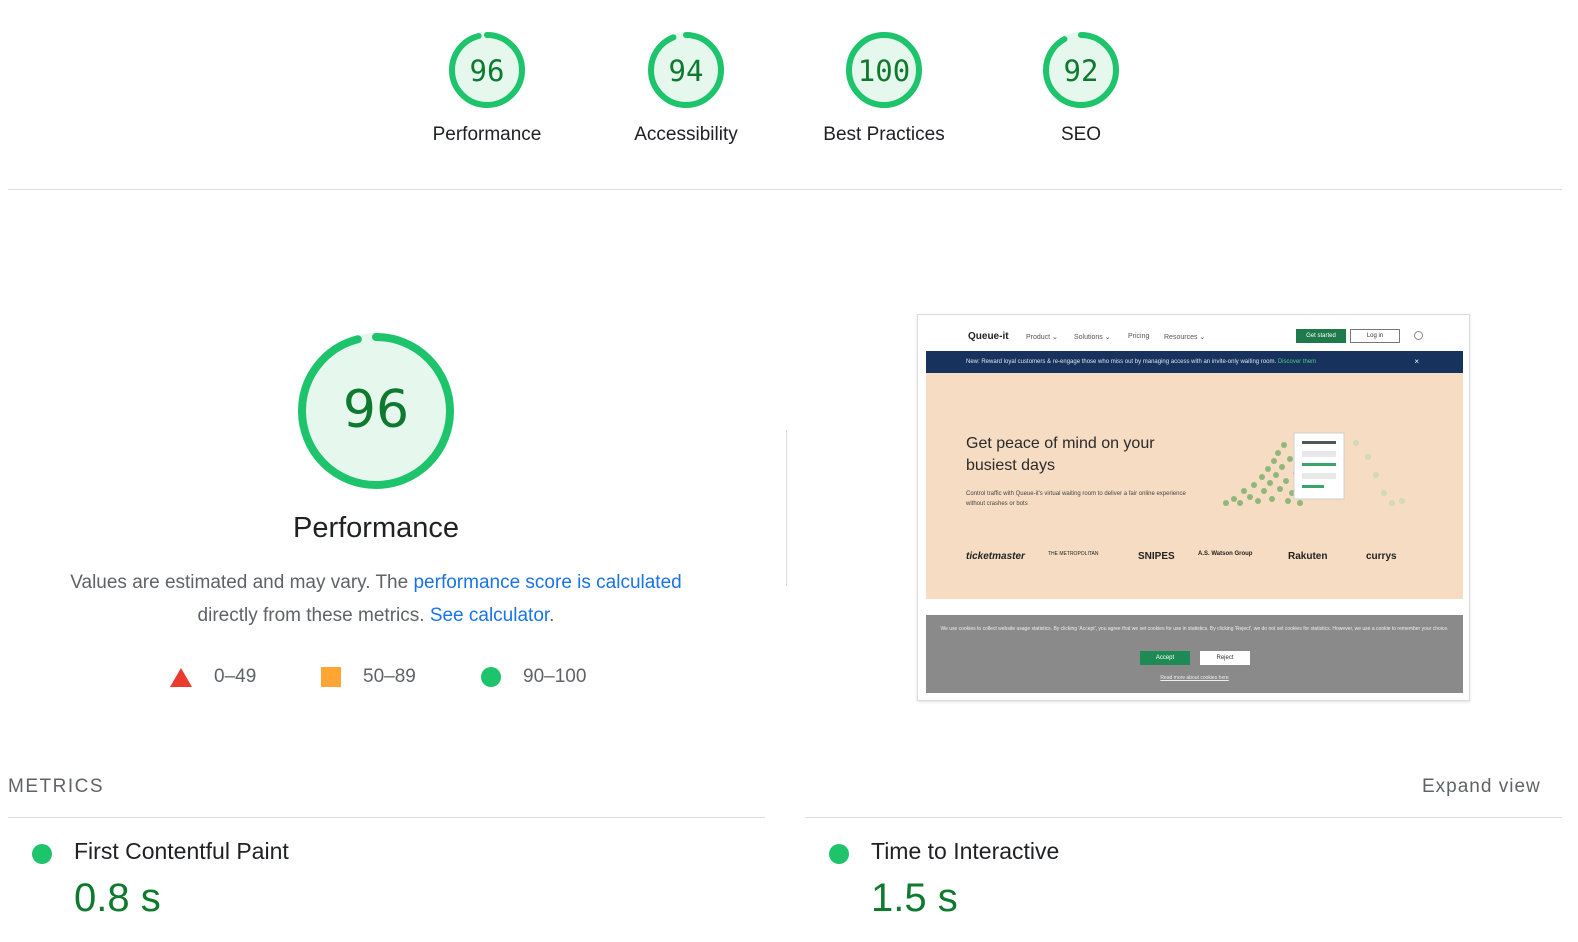 This screenshot has width=1578, height=942. I want to click on header-divider, so click(785, 189).